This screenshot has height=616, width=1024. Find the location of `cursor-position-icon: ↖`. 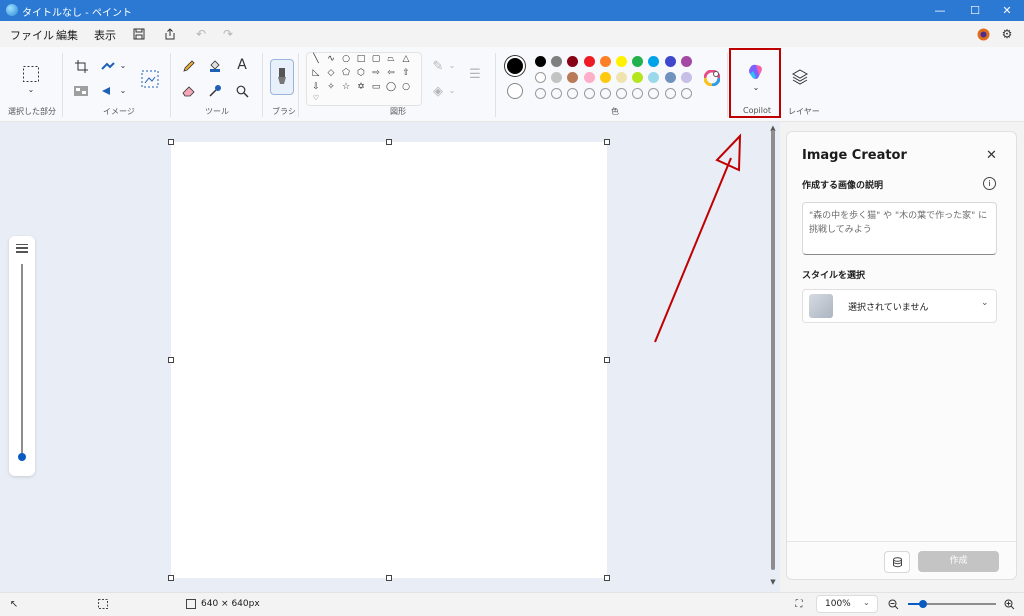

cursor-position-icon: ↖ is located at coordinates (14, 604).